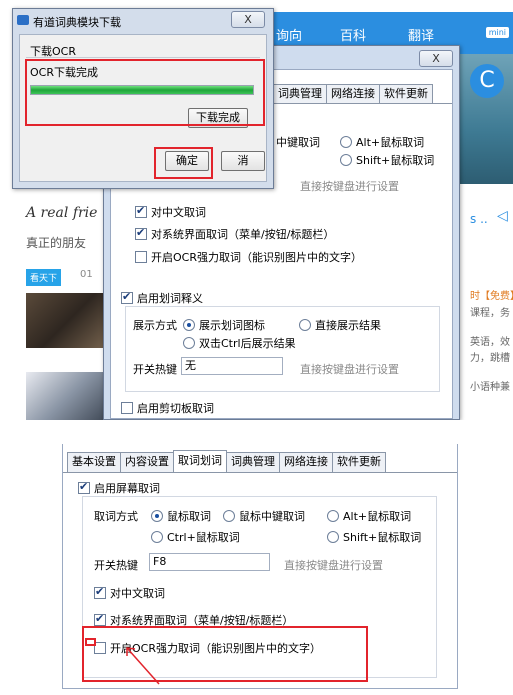  Describe the element at coordinates (175, 408) in the screenshot. I see `checkbox-label: 启用剪切板取词` at that location.